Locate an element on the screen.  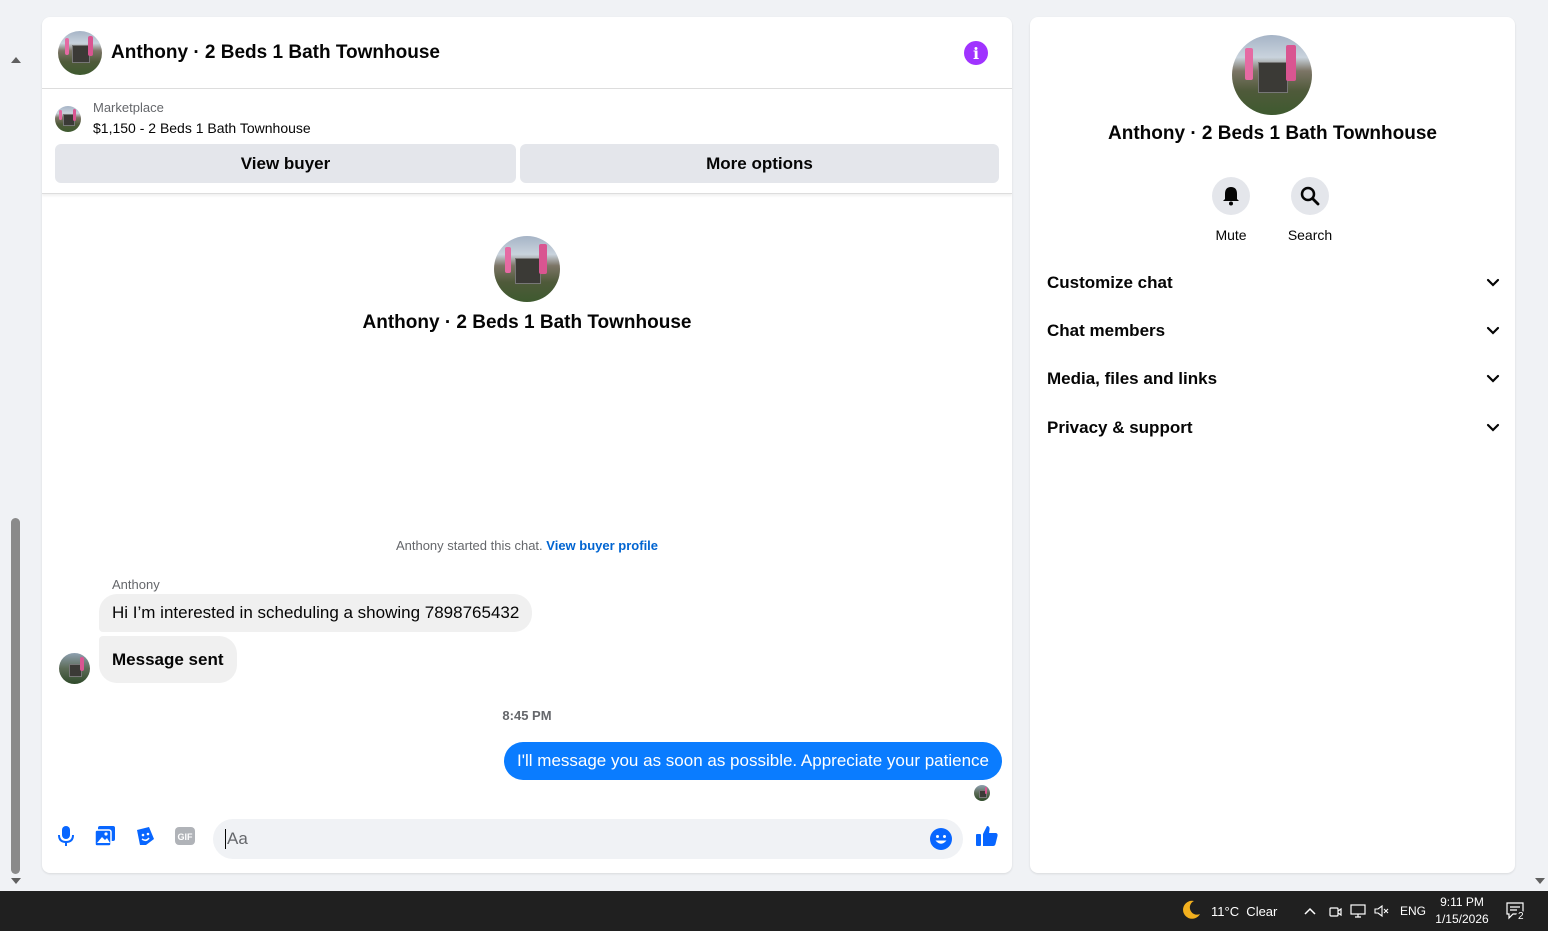
section-privacy-support: Privacy & support is located at coordinates (1273, 428).